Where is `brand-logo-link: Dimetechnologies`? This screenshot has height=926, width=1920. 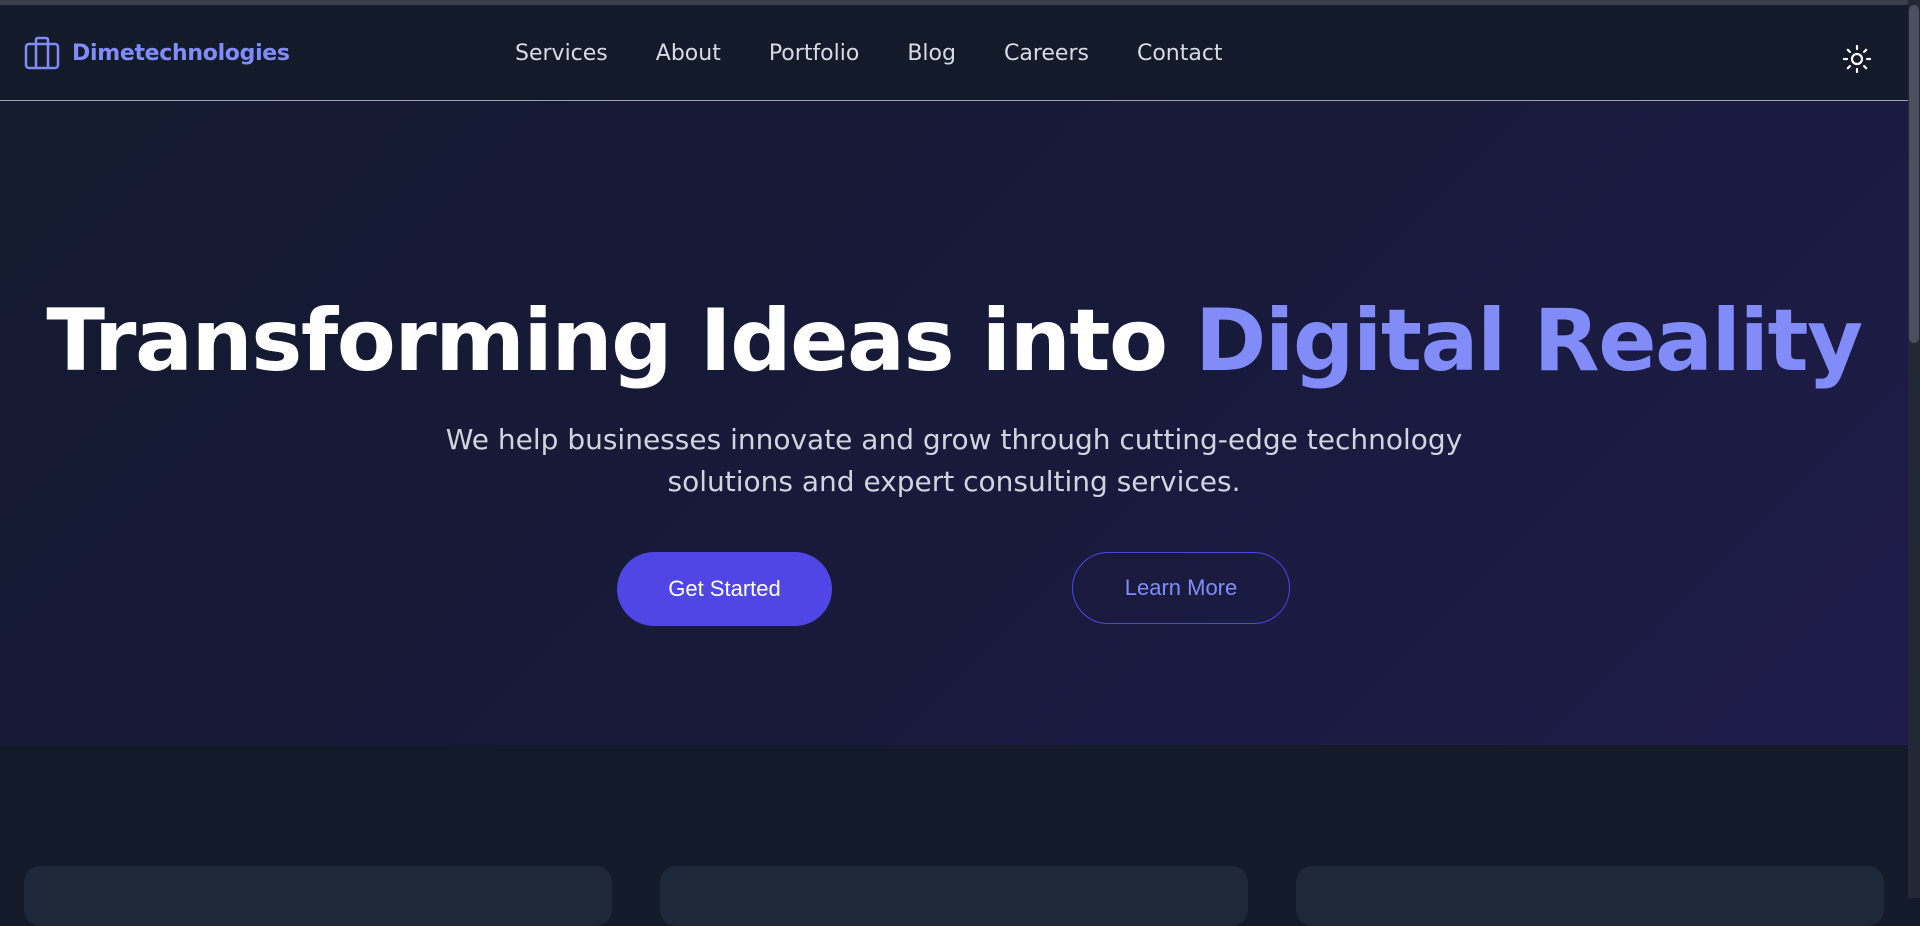
brand-logo-link: Dimetechnologies is located at coordinates (157, 53).